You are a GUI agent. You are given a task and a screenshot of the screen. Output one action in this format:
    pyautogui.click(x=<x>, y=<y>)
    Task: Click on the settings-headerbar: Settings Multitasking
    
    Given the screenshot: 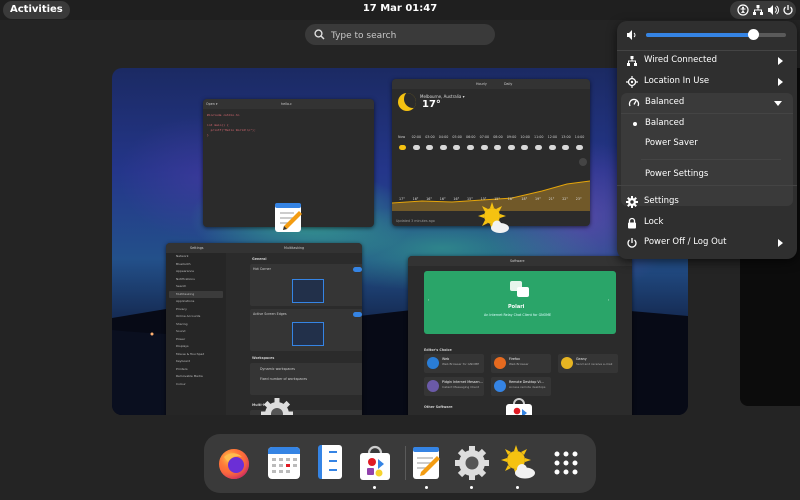 What is the action you would take?
    pyautogui.click(x=264, y=248)
    